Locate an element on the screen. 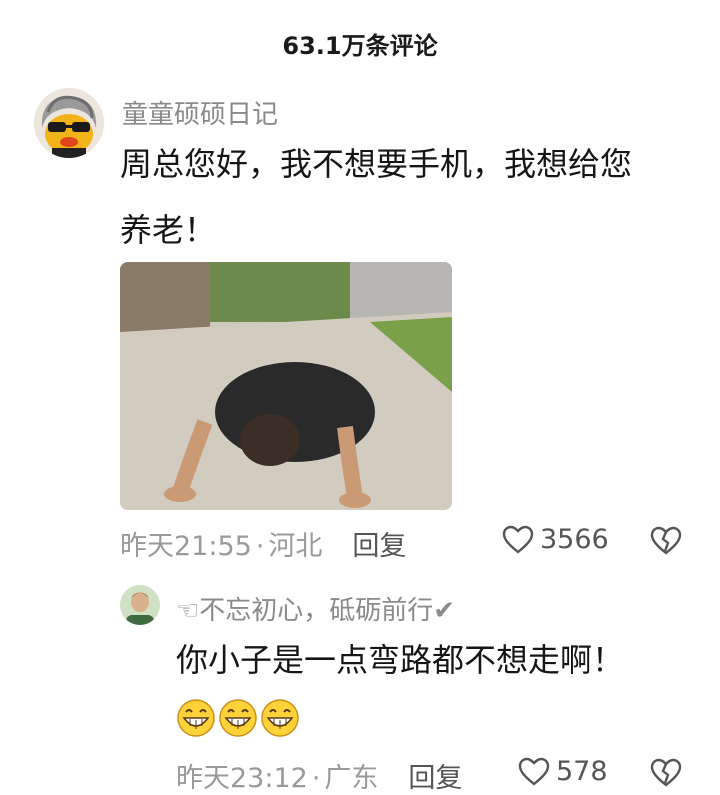  reply-user-avatar is located at coordinates (140, 605).